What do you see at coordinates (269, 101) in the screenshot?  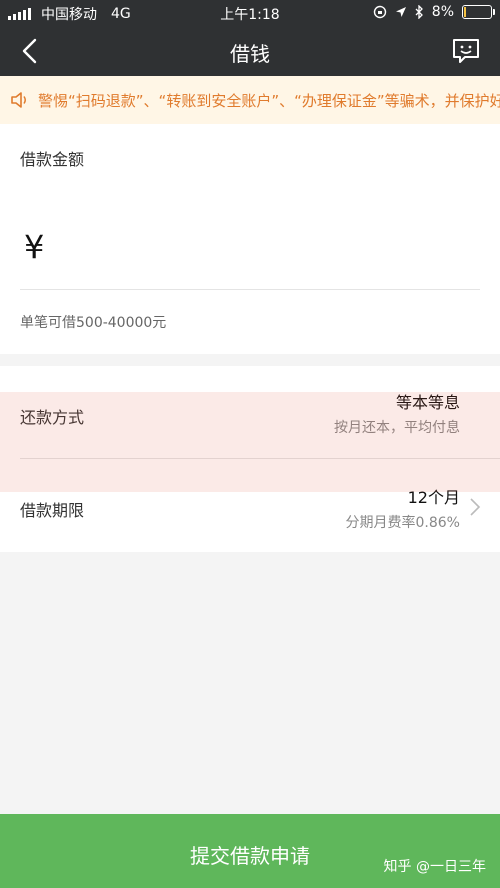 I see `scam-warning-text: 警惕“扫码退款”、“转账到安全账户”、“办理保证金”等骗术，并保护好` at bounding box center [269, 101].